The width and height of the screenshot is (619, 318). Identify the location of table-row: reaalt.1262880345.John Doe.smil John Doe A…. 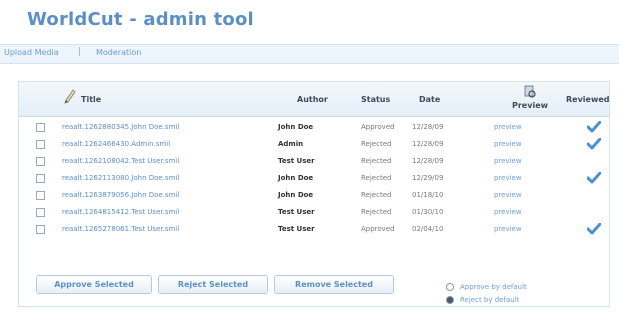
(314, 128).